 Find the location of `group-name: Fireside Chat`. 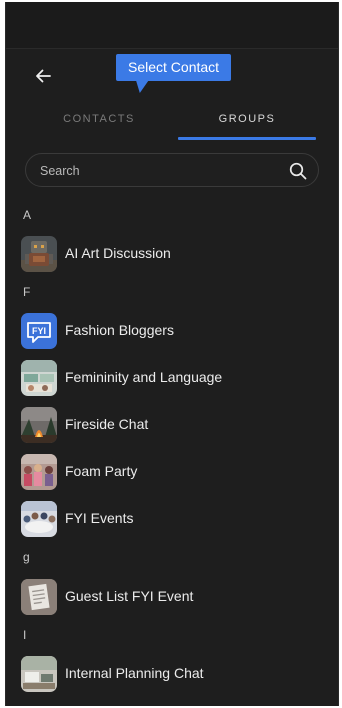

group-name: Fireside Chat is located at coordinates (107, 424).